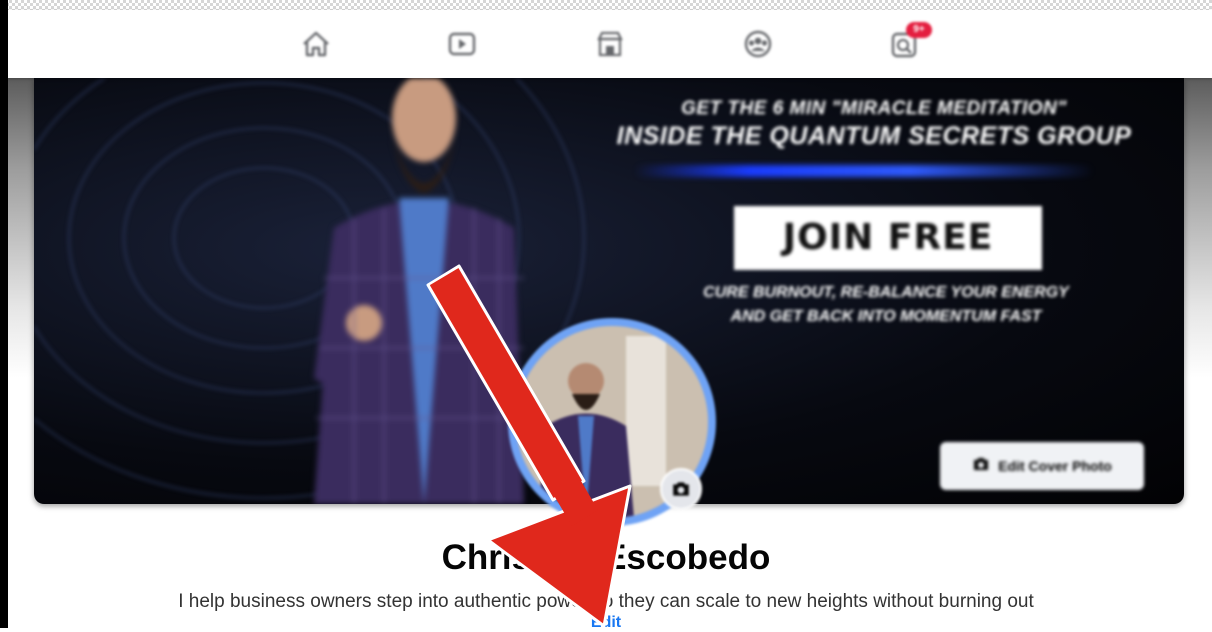  I want to click on edit-cover-photo-label: Edit Cover Photo, so click(1055, 466).